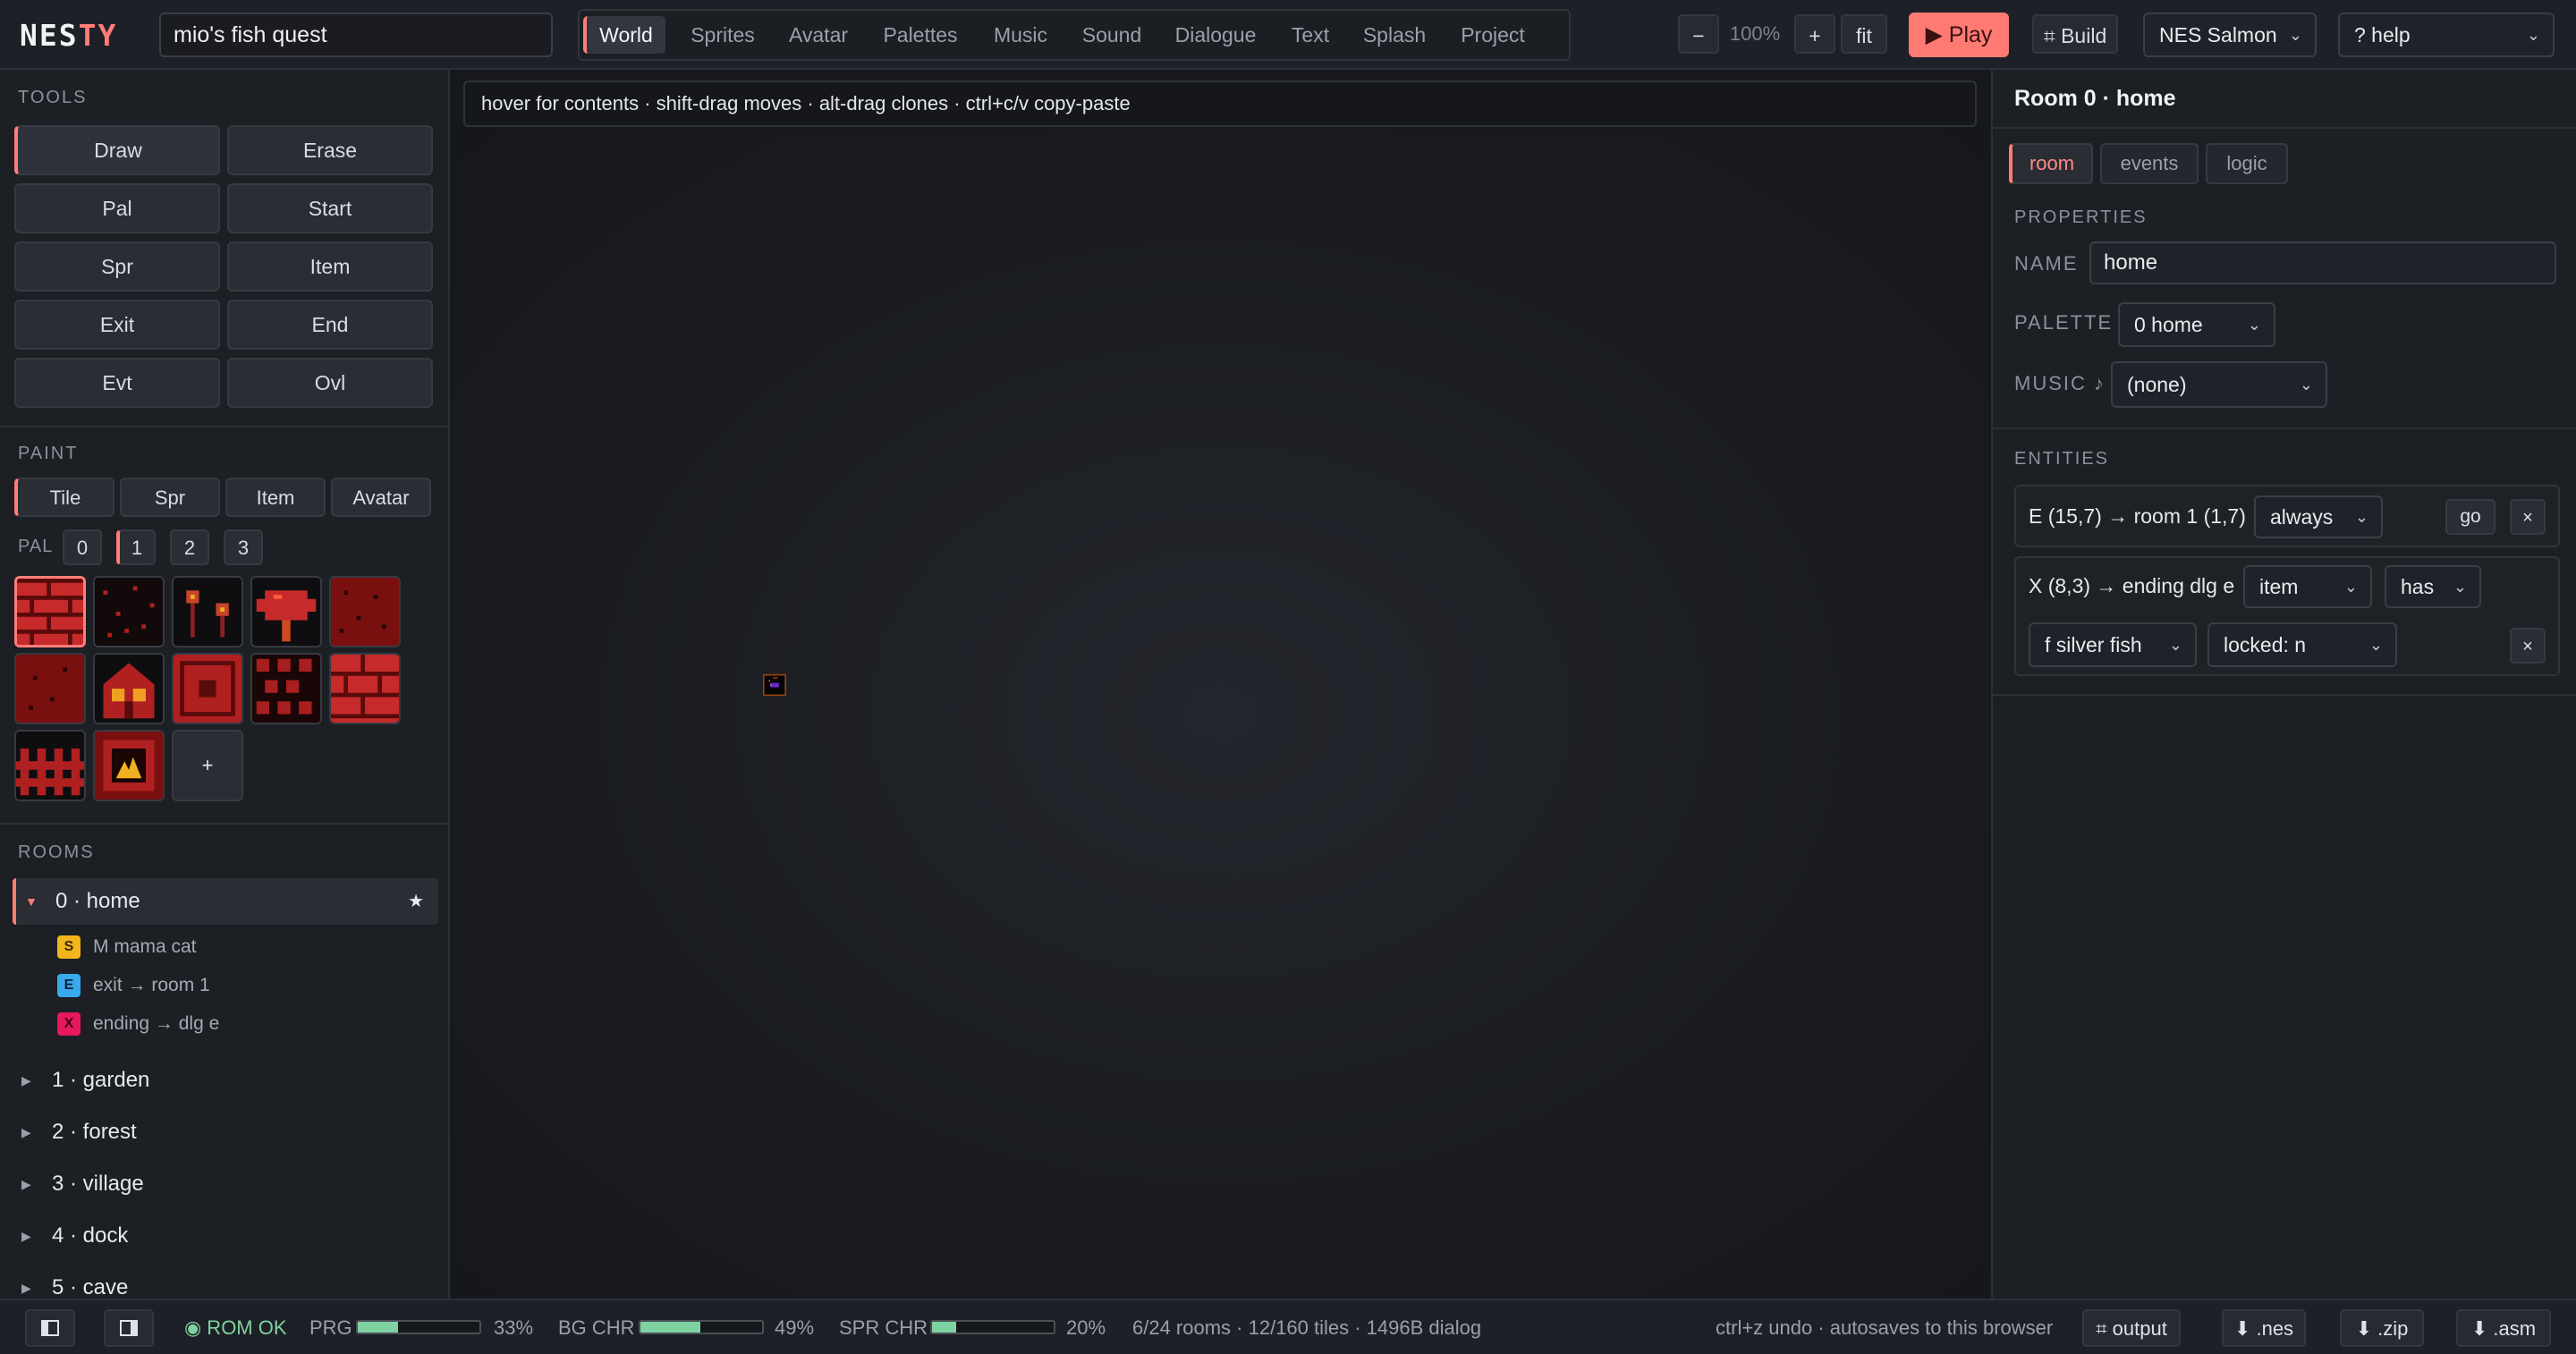 This screenshot has width=2576, height=1354. Describe the element at coordinates (117, 208) in the screenshot. I see `tool-pal: Pal` at that location.